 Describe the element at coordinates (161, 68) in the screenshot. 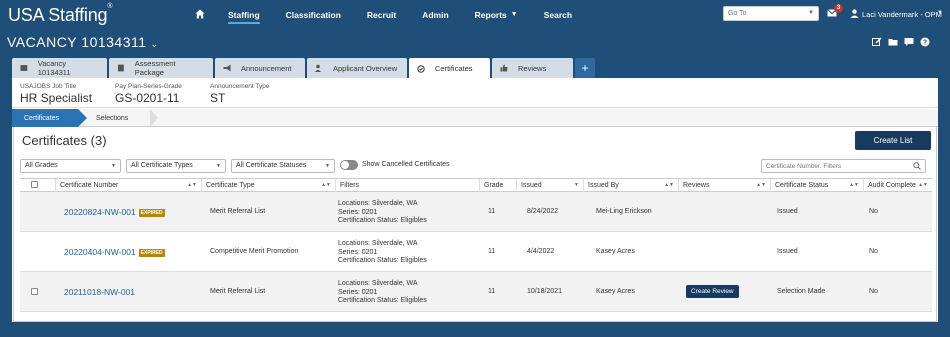

I see `tab-assessment-package: Assessment Package` at that location.